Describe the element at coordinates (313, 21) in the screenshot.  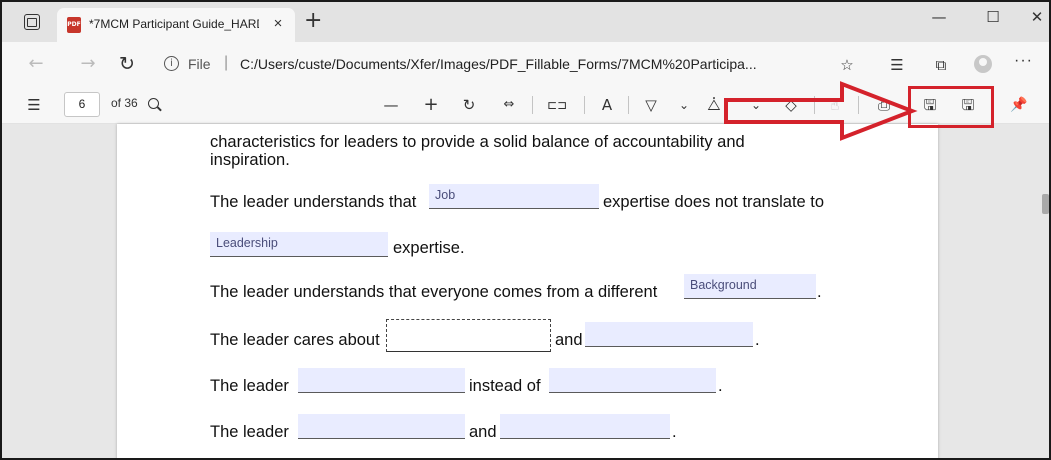
I see `new-tab-button: +` at that location.